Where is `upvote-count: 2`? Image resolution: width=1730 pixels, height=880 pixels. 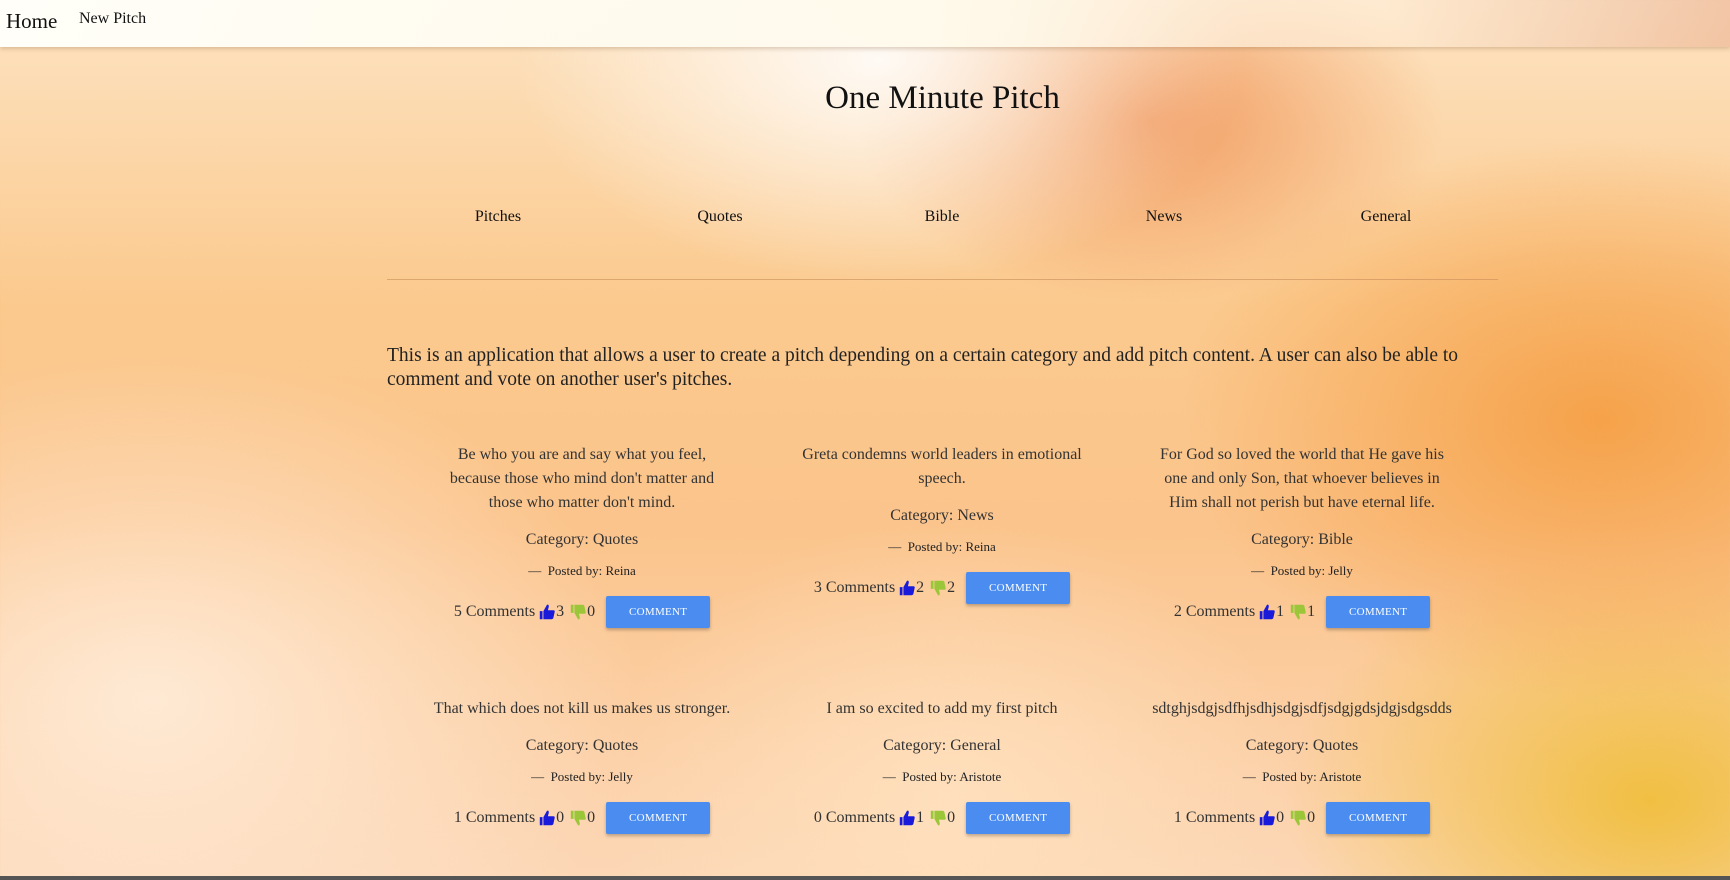
upvote-count: 2 is located at coordinates (920, 587).